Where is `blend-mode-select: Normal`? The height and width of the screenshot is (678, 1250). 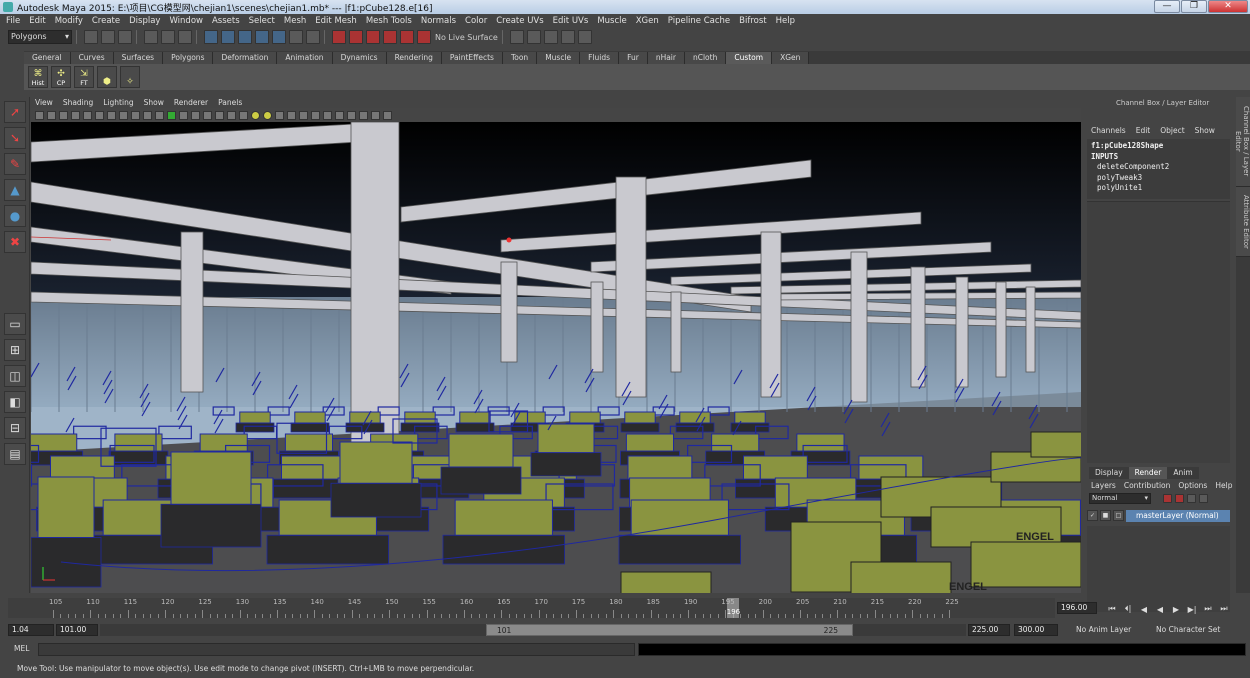 blend-mode-select: Normal is located at coordinates (1120, 498).